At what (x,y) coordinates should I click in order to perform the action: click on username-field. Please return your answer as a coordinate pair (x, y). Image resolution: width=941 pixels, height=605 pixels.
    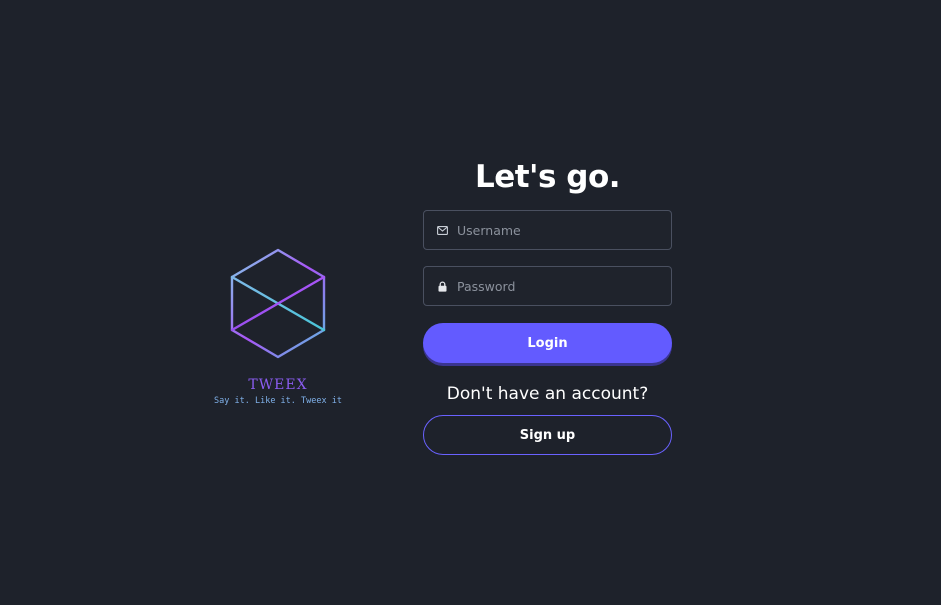
    Looking at the image, I should click on (547, 230).